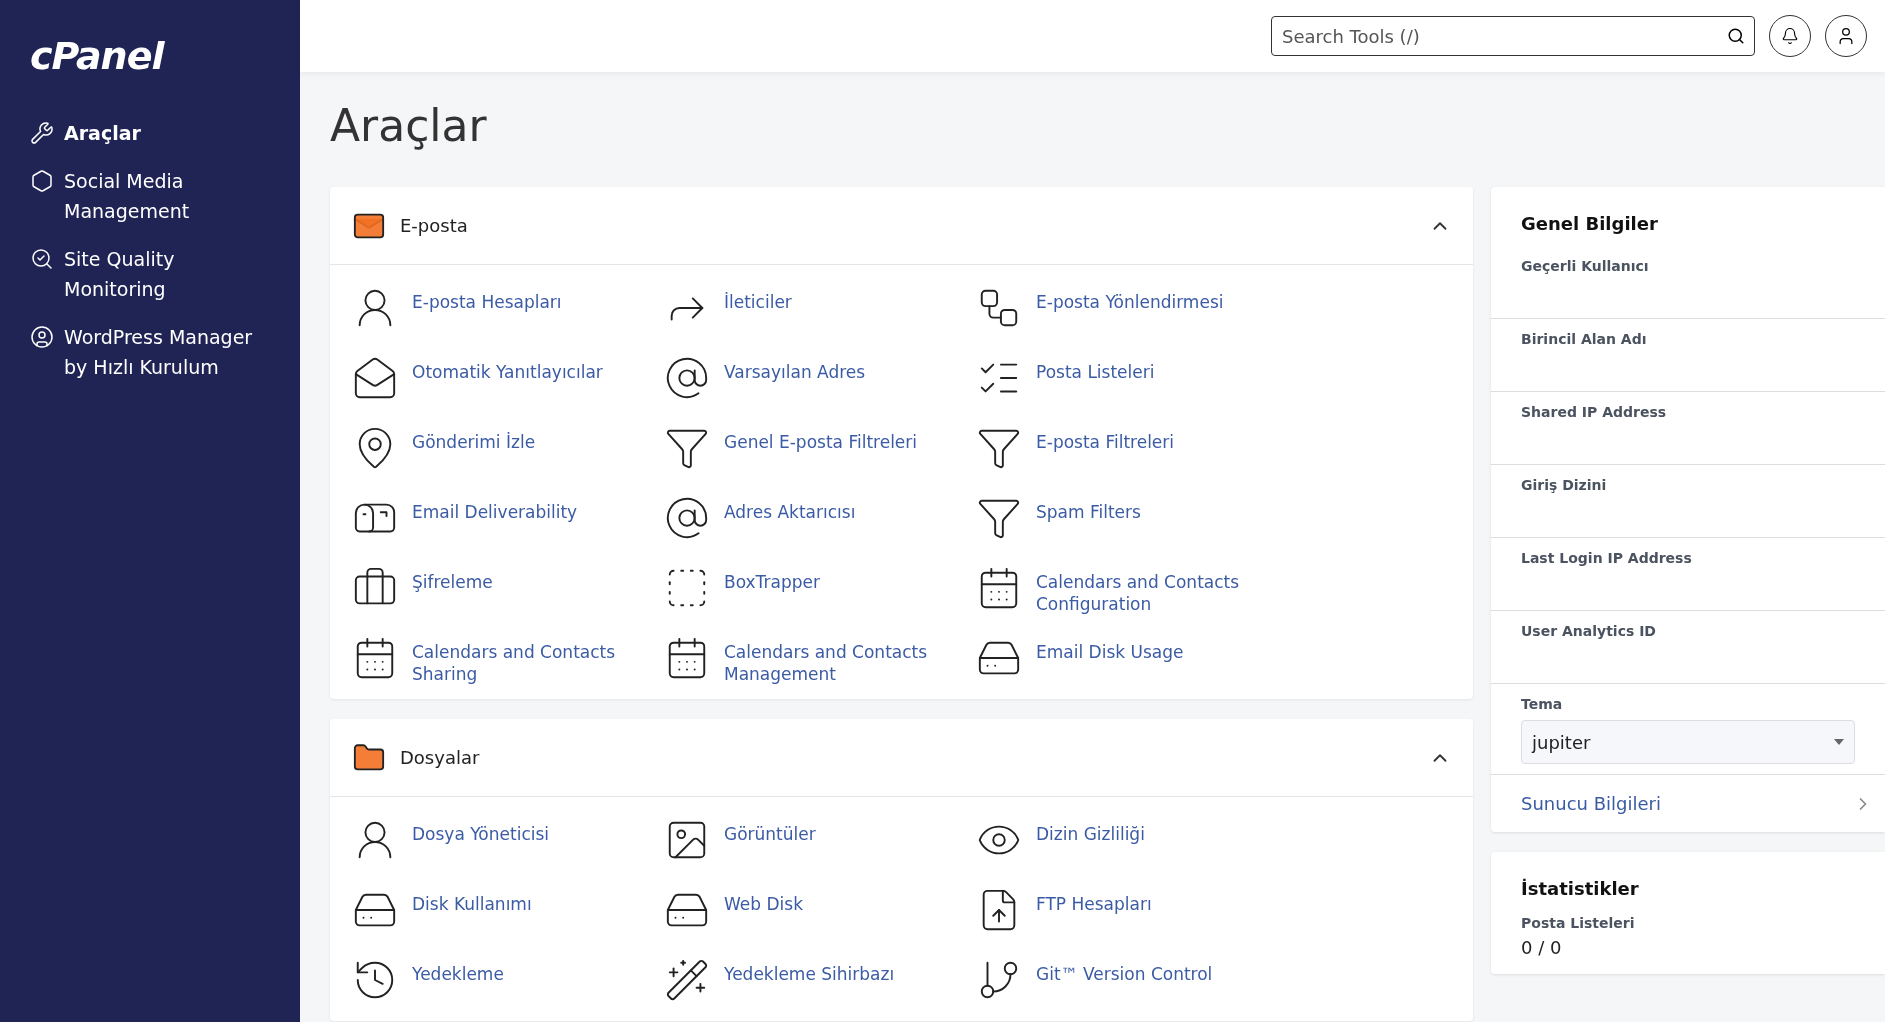  What do you see at coordinates (1594, 412) in the screenshot?
I see `field-label: Shared IP Address` at bounding box center [1594, 412].